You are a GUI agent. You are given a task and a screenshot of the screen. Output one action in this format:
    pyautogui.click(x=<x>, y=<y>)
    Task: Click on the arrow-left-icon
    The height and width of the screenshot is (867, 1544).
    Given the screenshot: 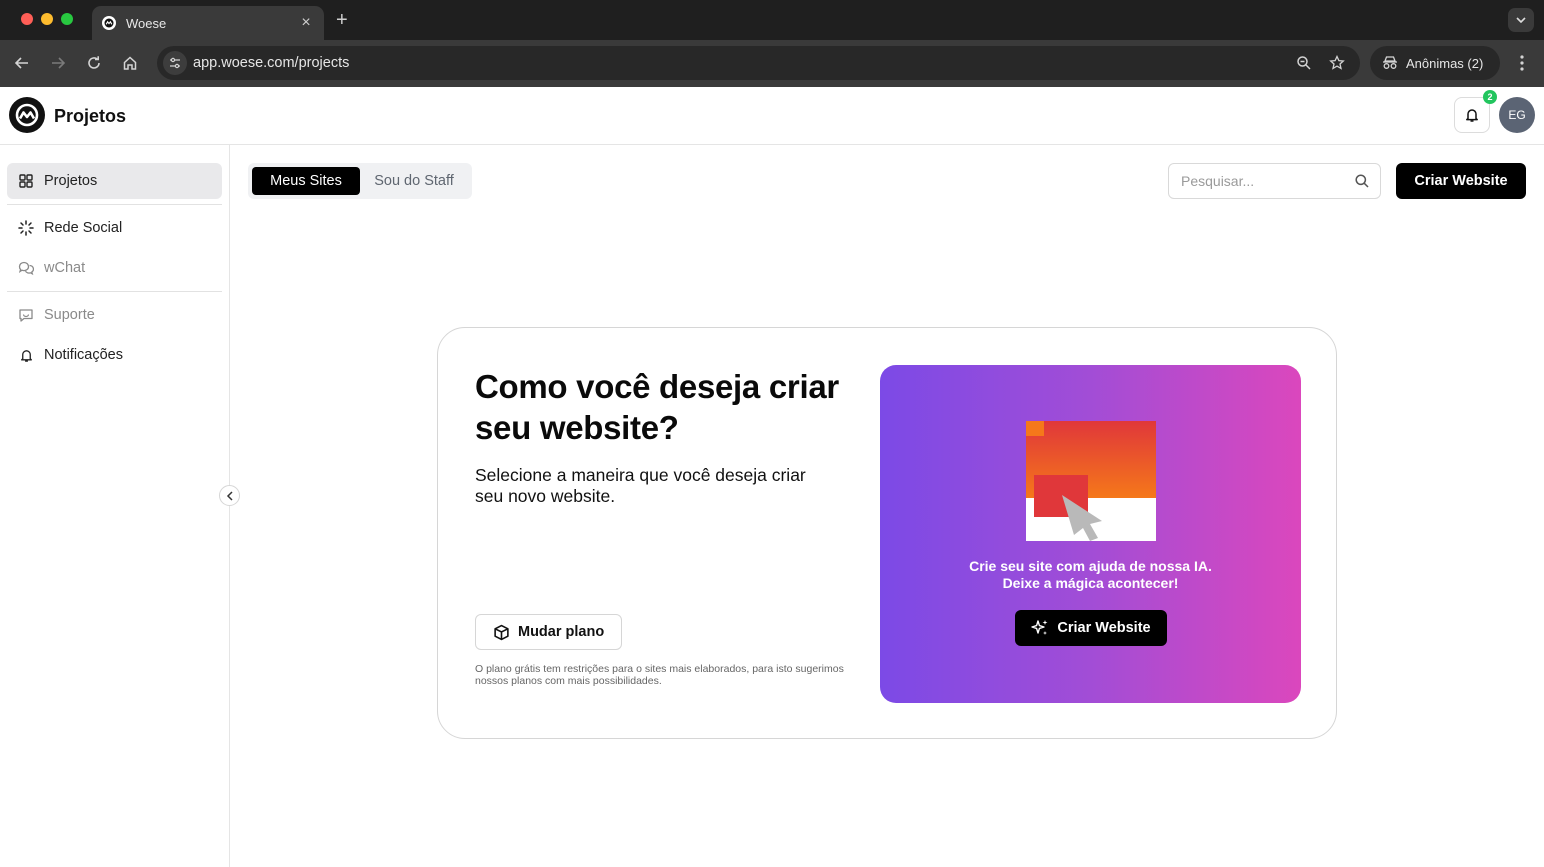 What is the action you would take?
    pyautogui.click(x=21, y=63)
    